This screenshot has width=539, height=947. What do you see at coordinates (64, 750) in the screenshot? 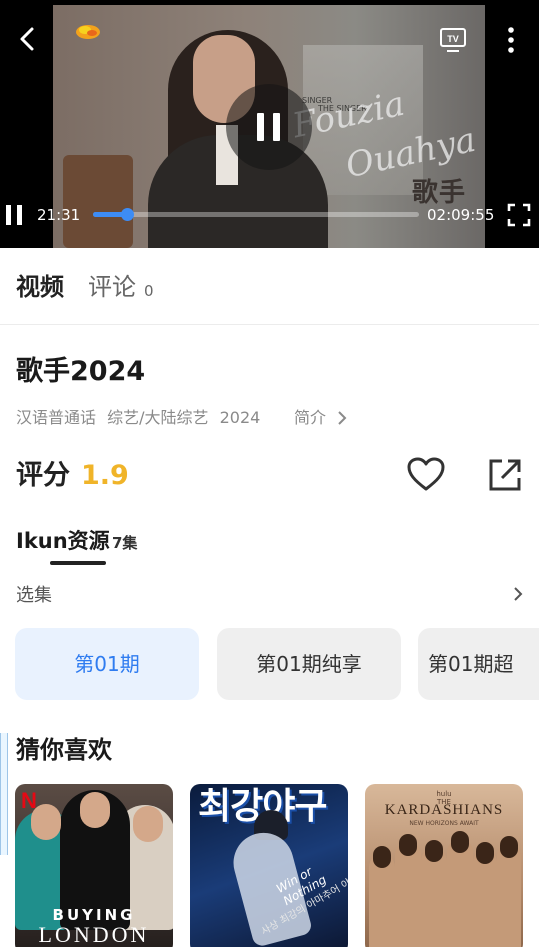
I see `recommendations-title: 猜你喜欢` at bounding box center [64, 750].